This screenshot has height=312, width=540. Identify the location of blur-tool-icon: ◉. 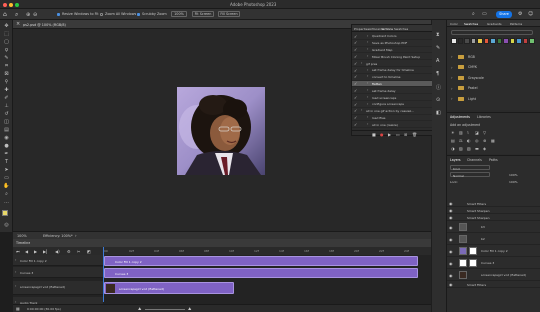
(6, 138).